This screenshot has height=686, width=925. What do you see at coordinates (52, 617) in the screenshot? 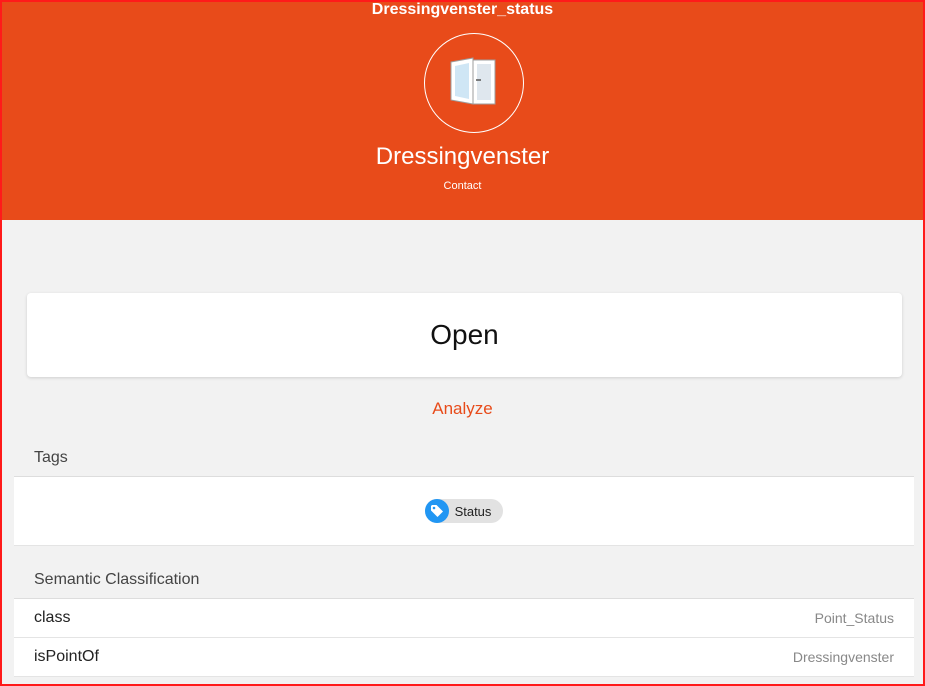
I see `semantic-key: class` at bounding box center [52, 617].